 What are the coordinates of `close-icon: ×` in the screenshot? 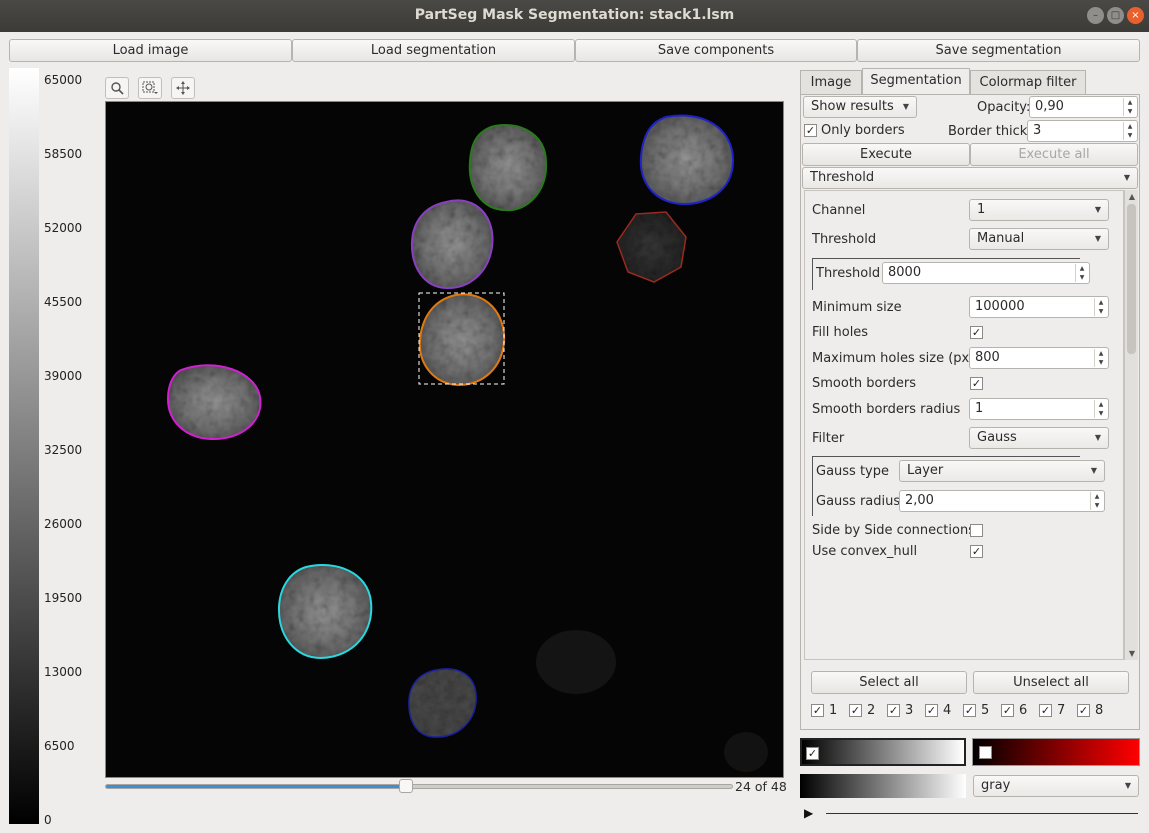 It's located at (1135, 15).